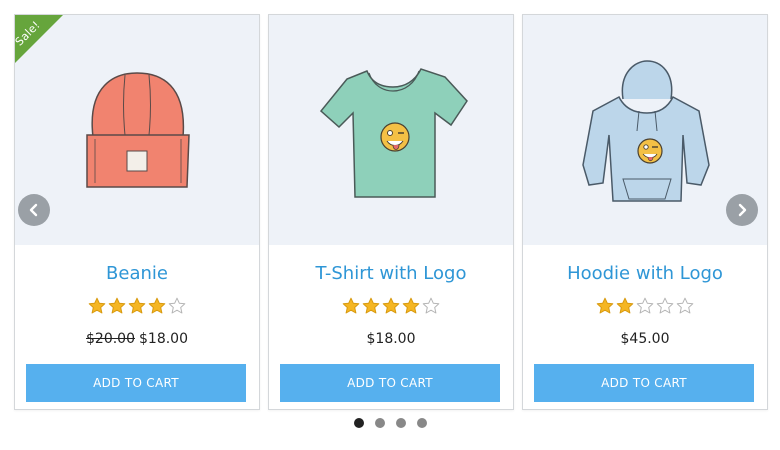  I want to click on carousel-pagination, so click(390, 423).